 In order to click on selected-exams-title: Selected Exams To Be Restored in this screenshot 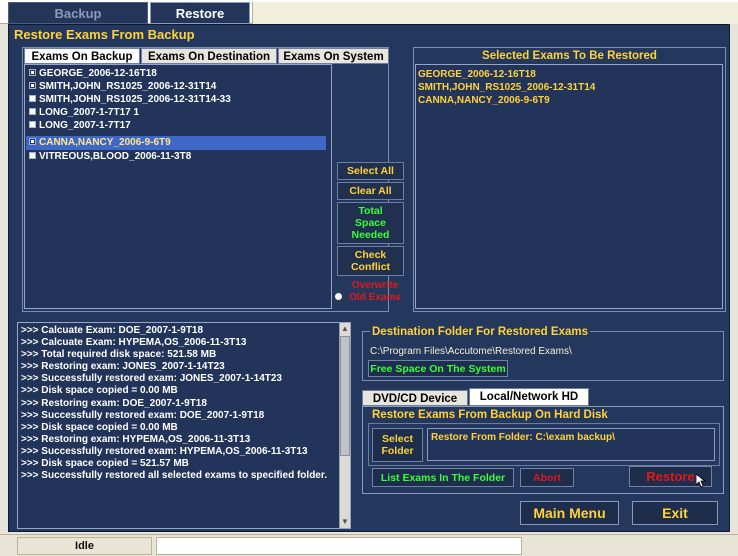, I will do `click(569, 56)`.